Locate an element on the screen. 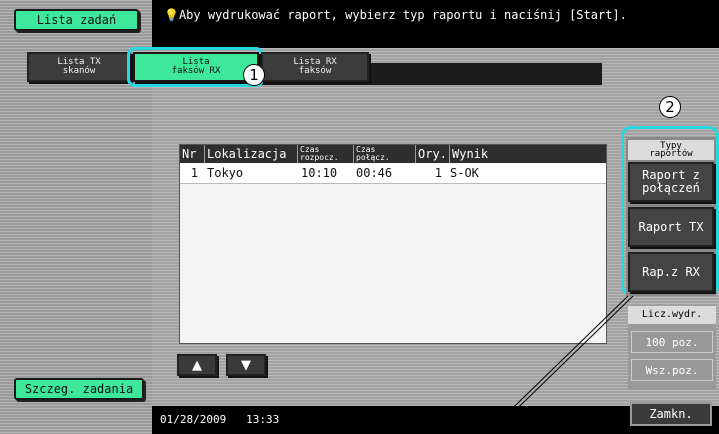 This screenshot has height=434, width=719. callout-leader-line is located at coordinates (559, 364).